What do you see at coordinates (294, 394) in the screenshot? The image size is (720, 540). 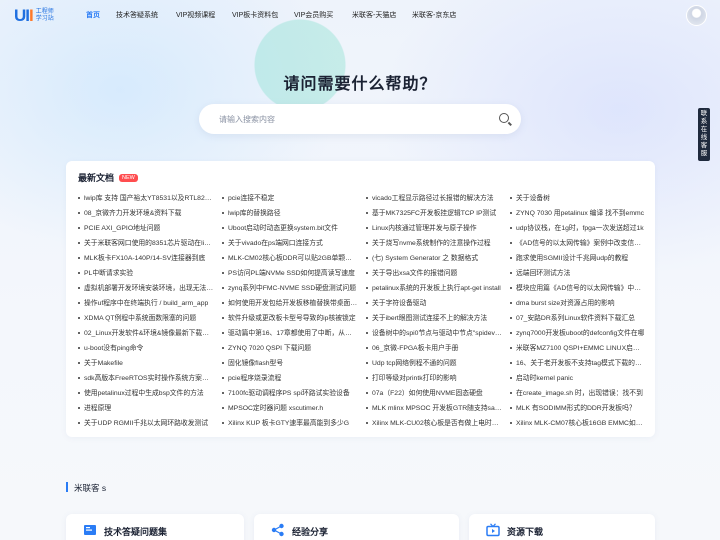 I see `doc-link: 7100fc驱动调程序PS spi环路试实验设备` at bounding box center [294, 394].